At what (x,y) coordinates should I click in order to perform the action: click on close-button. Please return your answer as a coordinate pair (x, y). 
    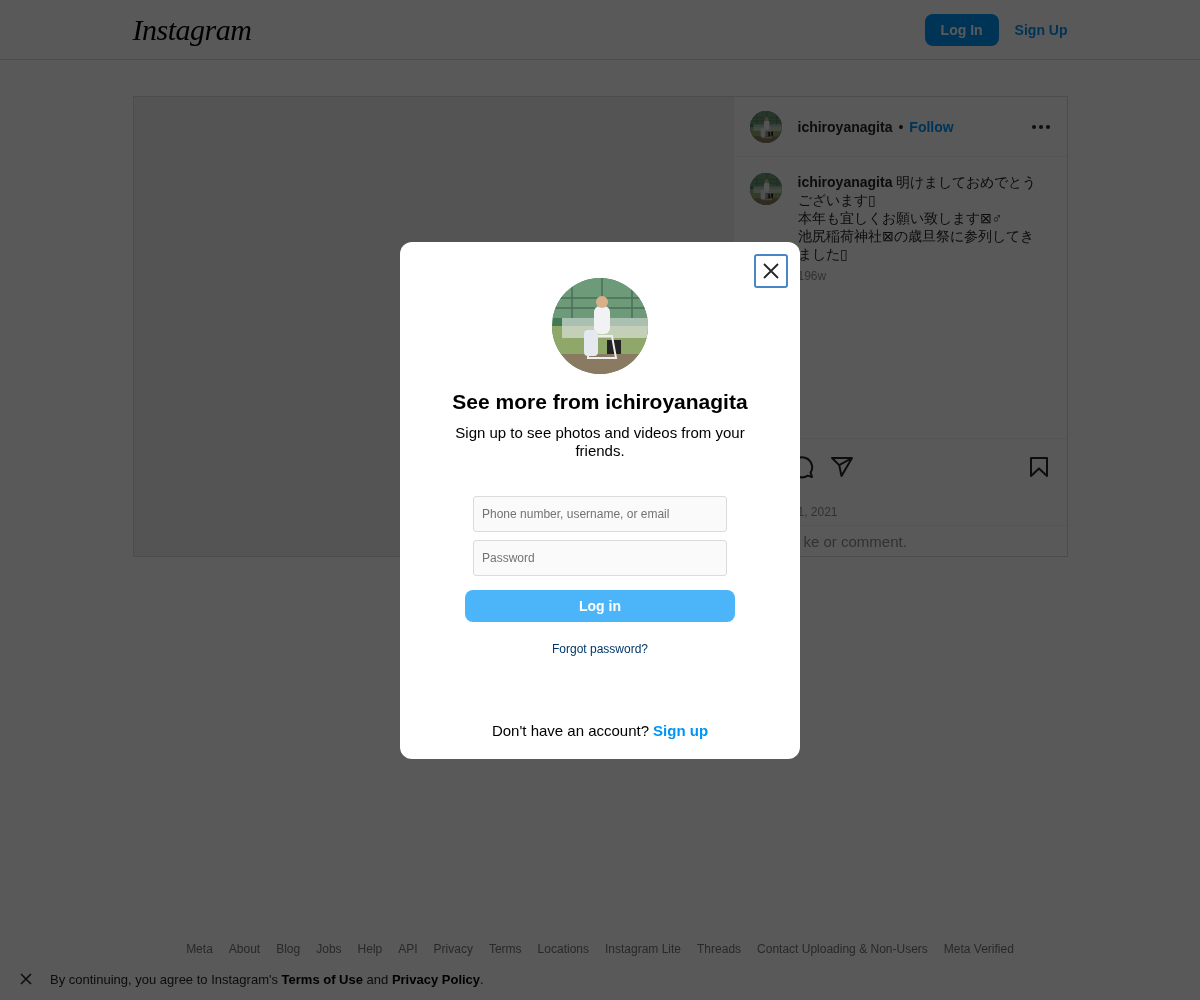
    Looking at the image, I should click on (771, 271).